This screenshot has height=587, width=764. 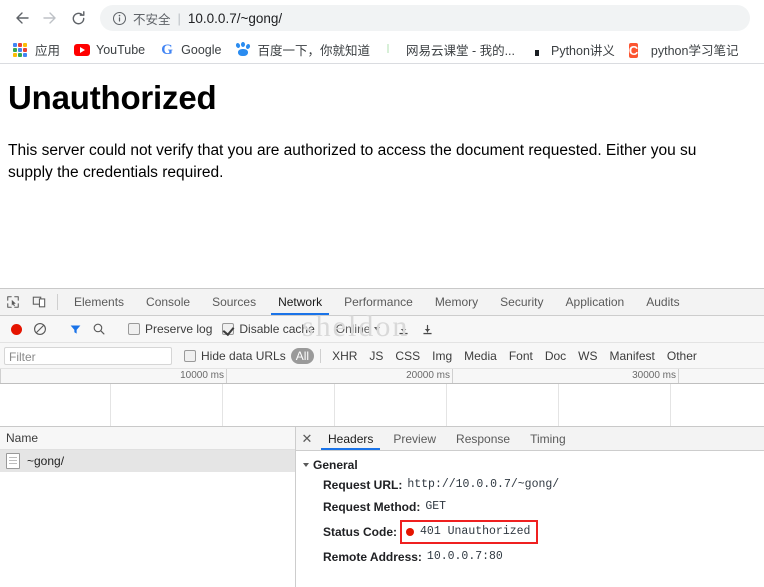 I want to click on request-list-pane: Name ~gong/, so click(x=148, y=507).